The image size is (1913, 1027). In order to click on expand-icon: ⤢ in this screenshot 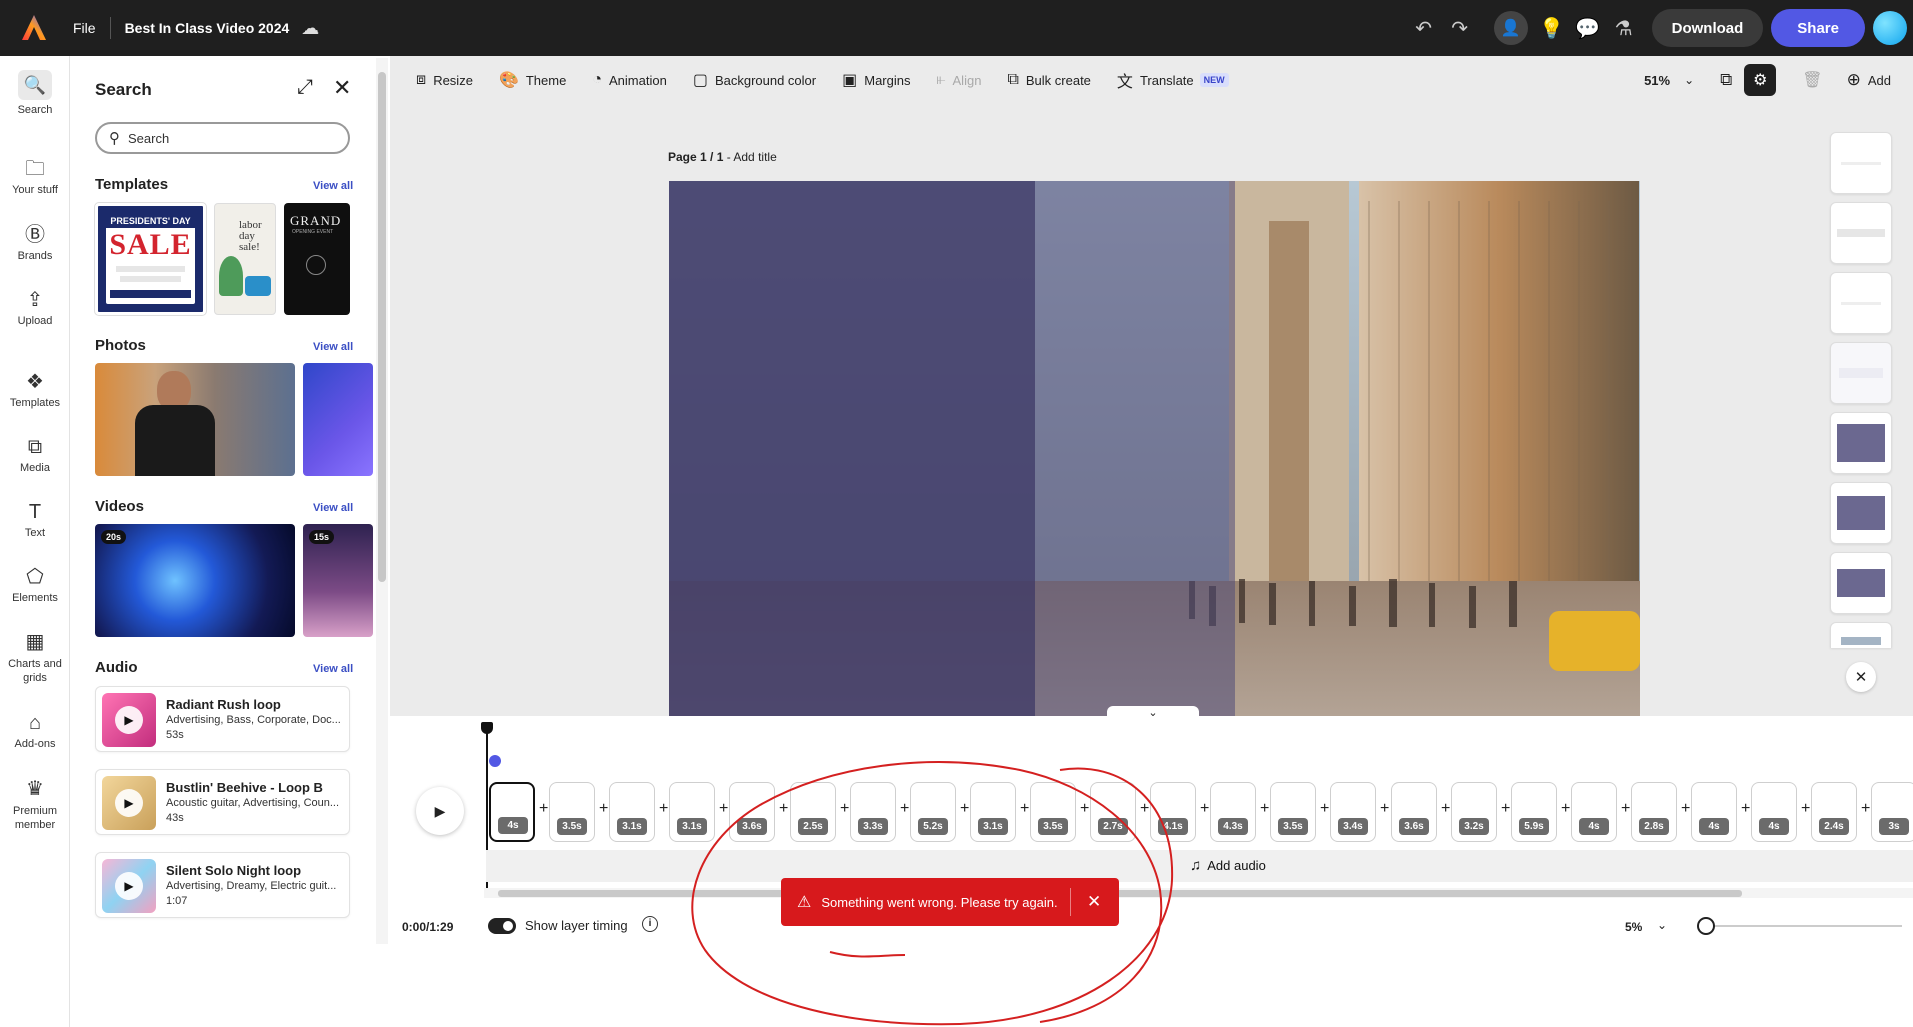, I will do `click(305, 87)`.